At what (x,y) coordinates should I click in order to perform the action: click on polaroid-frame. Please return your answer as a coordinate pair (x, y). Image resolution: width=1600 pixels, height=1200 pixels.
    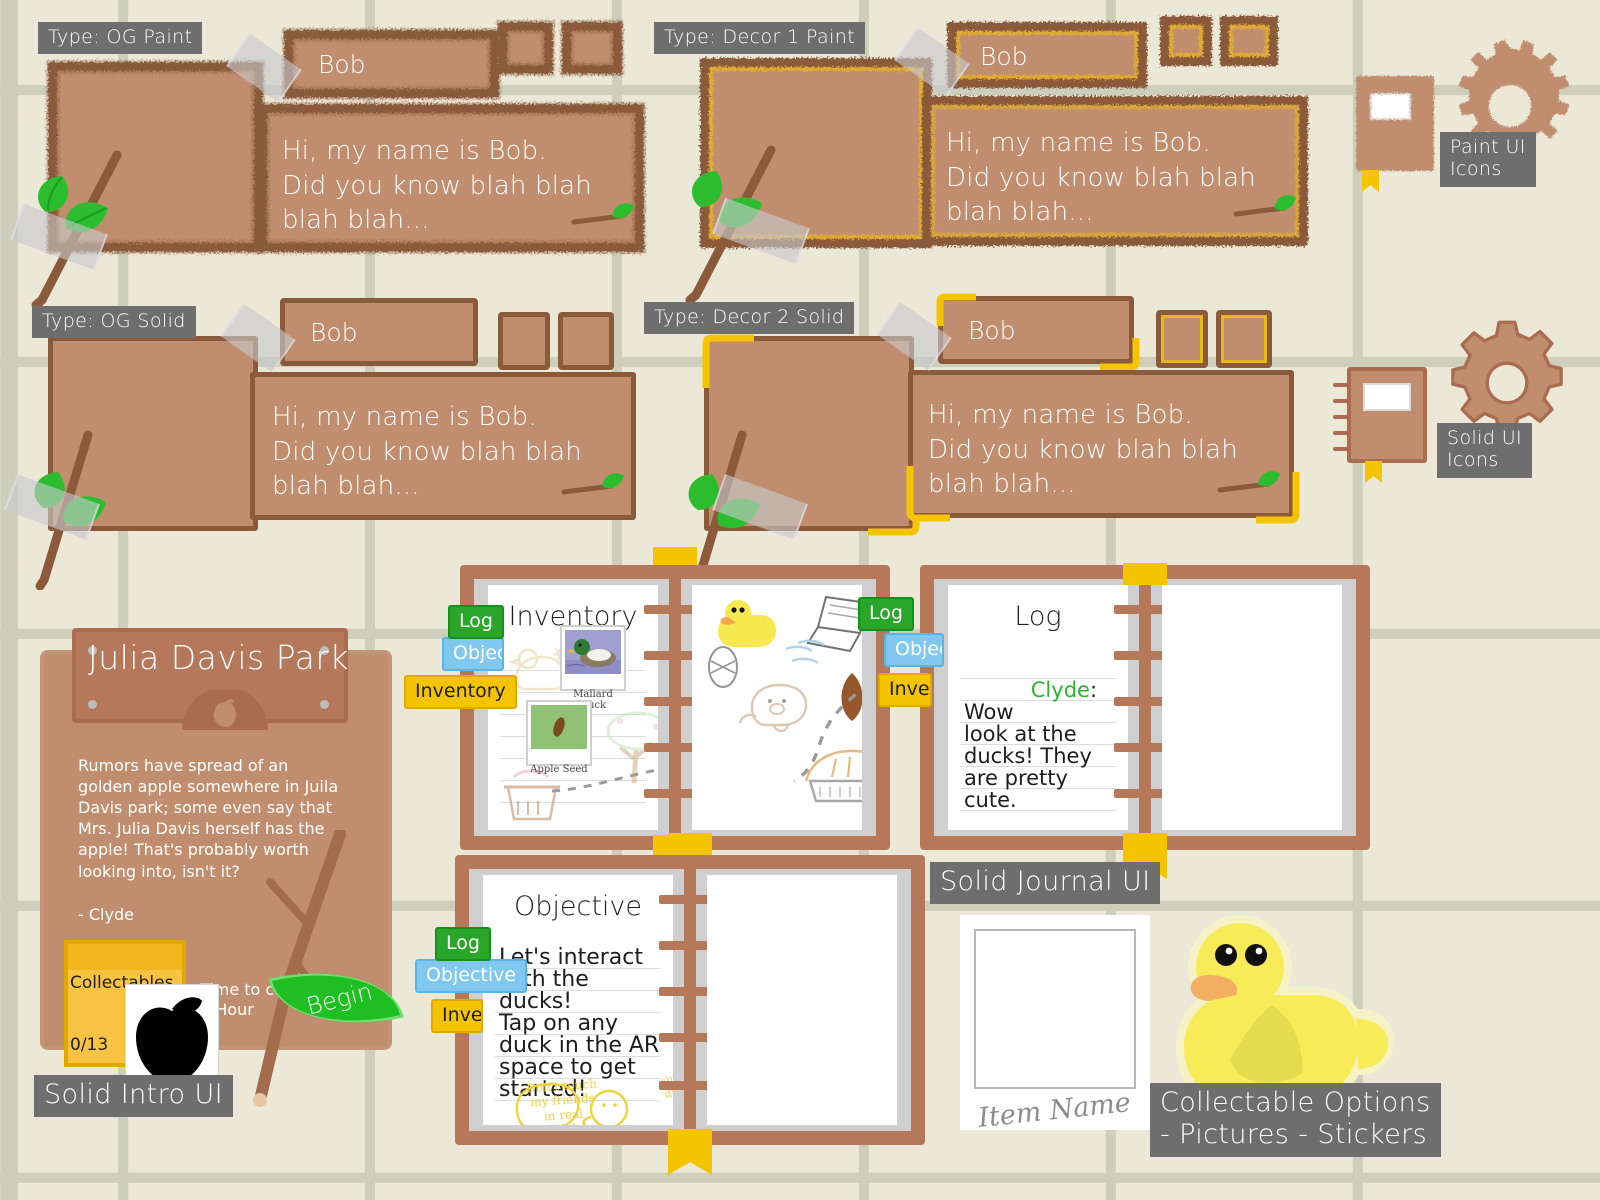
    Looking at the image, I should click on (1055, 1009).